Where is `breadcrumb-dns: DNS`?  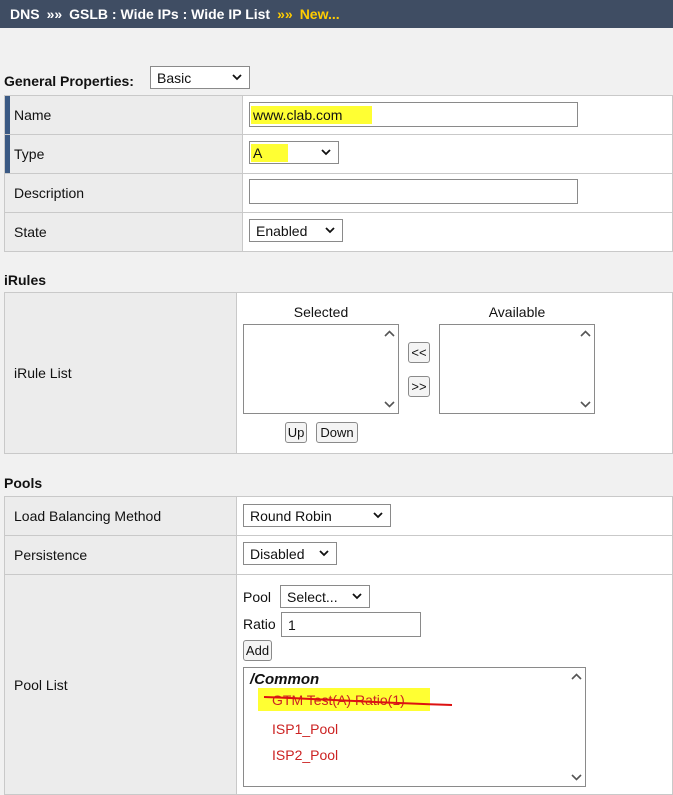
breadcrumb-dns: DNS is located at coordinates (25, 14).